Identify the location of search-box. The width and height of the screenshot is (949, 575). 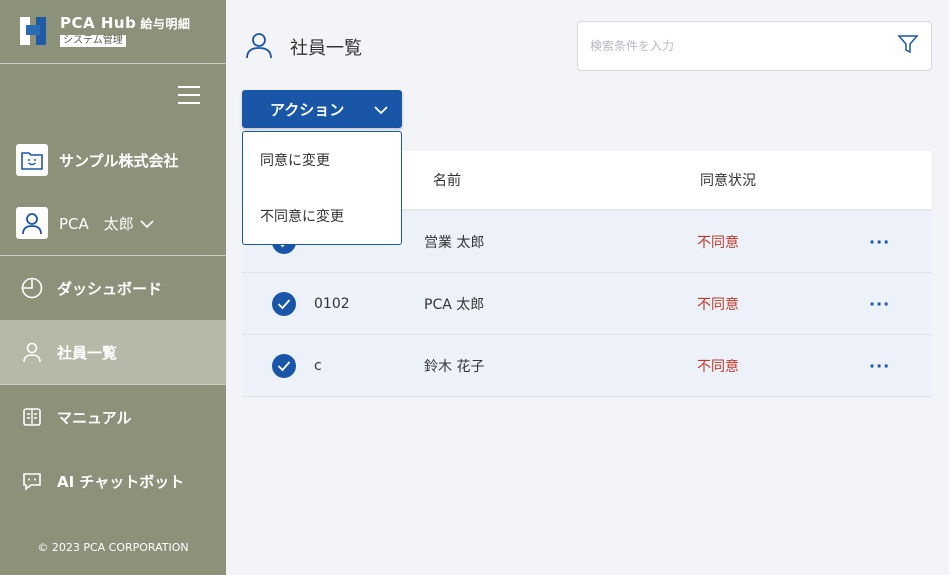
(754, 46).